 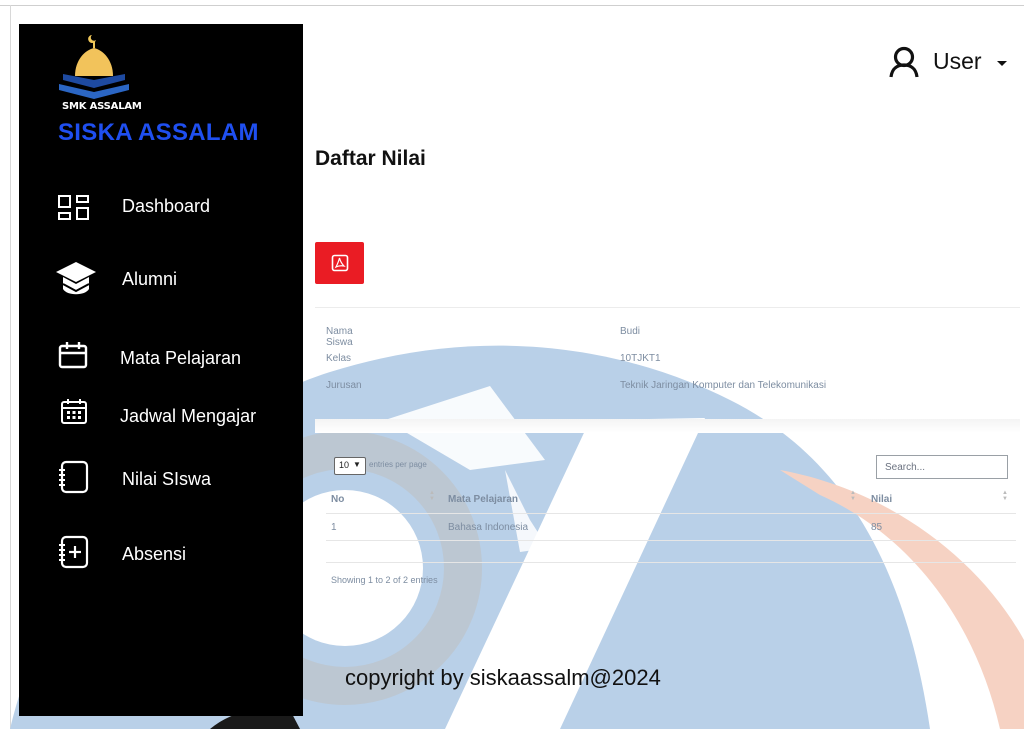 I want to click on sidebar-item-absensi: Absensi, so click(x=161, y=552).